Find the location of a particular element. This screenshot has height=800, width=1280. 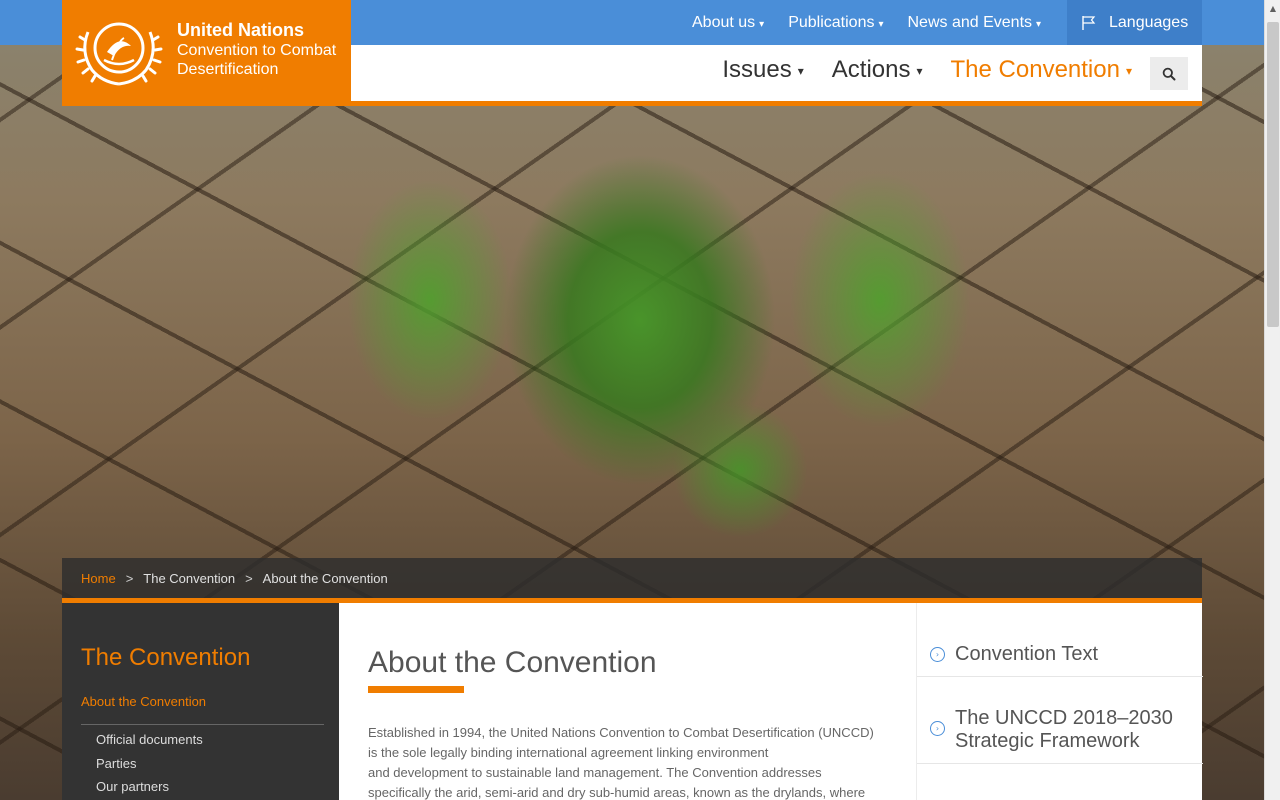

main-nav-actions: Actions ▾ is located at coordinates (877, 70).